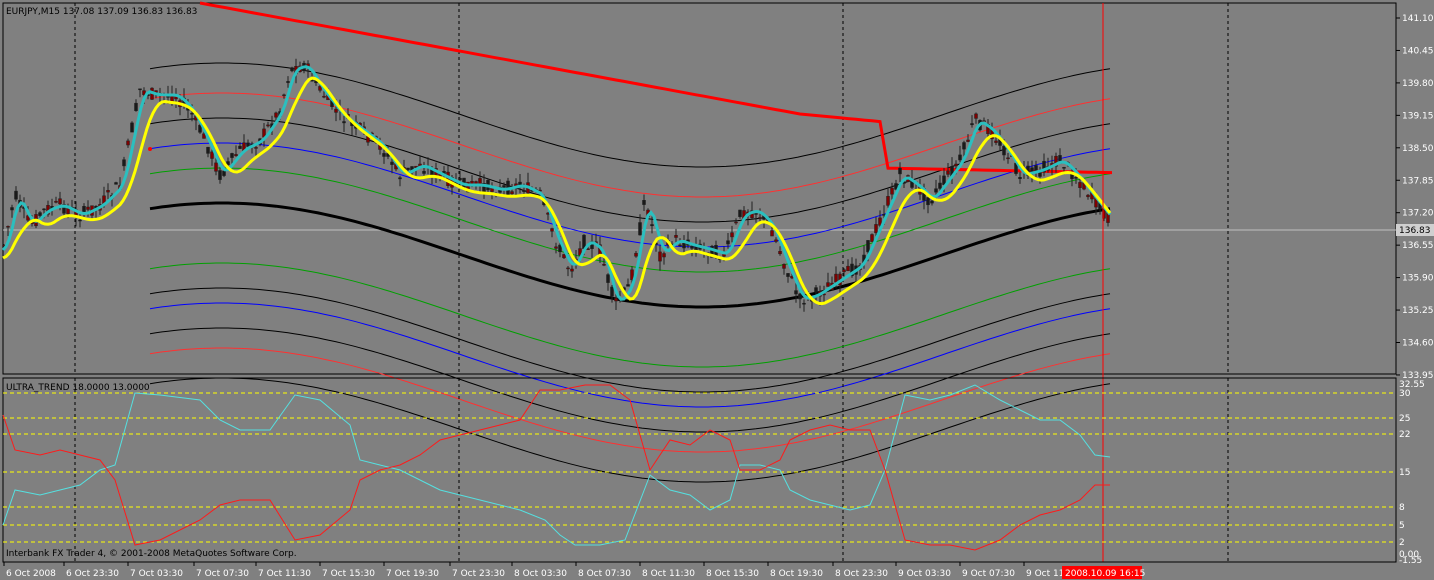  What do you see at coordinates (1418, 84) in the screenshot?
I see `price-axis-label: 139.80` at bounding box center [1418, 84].